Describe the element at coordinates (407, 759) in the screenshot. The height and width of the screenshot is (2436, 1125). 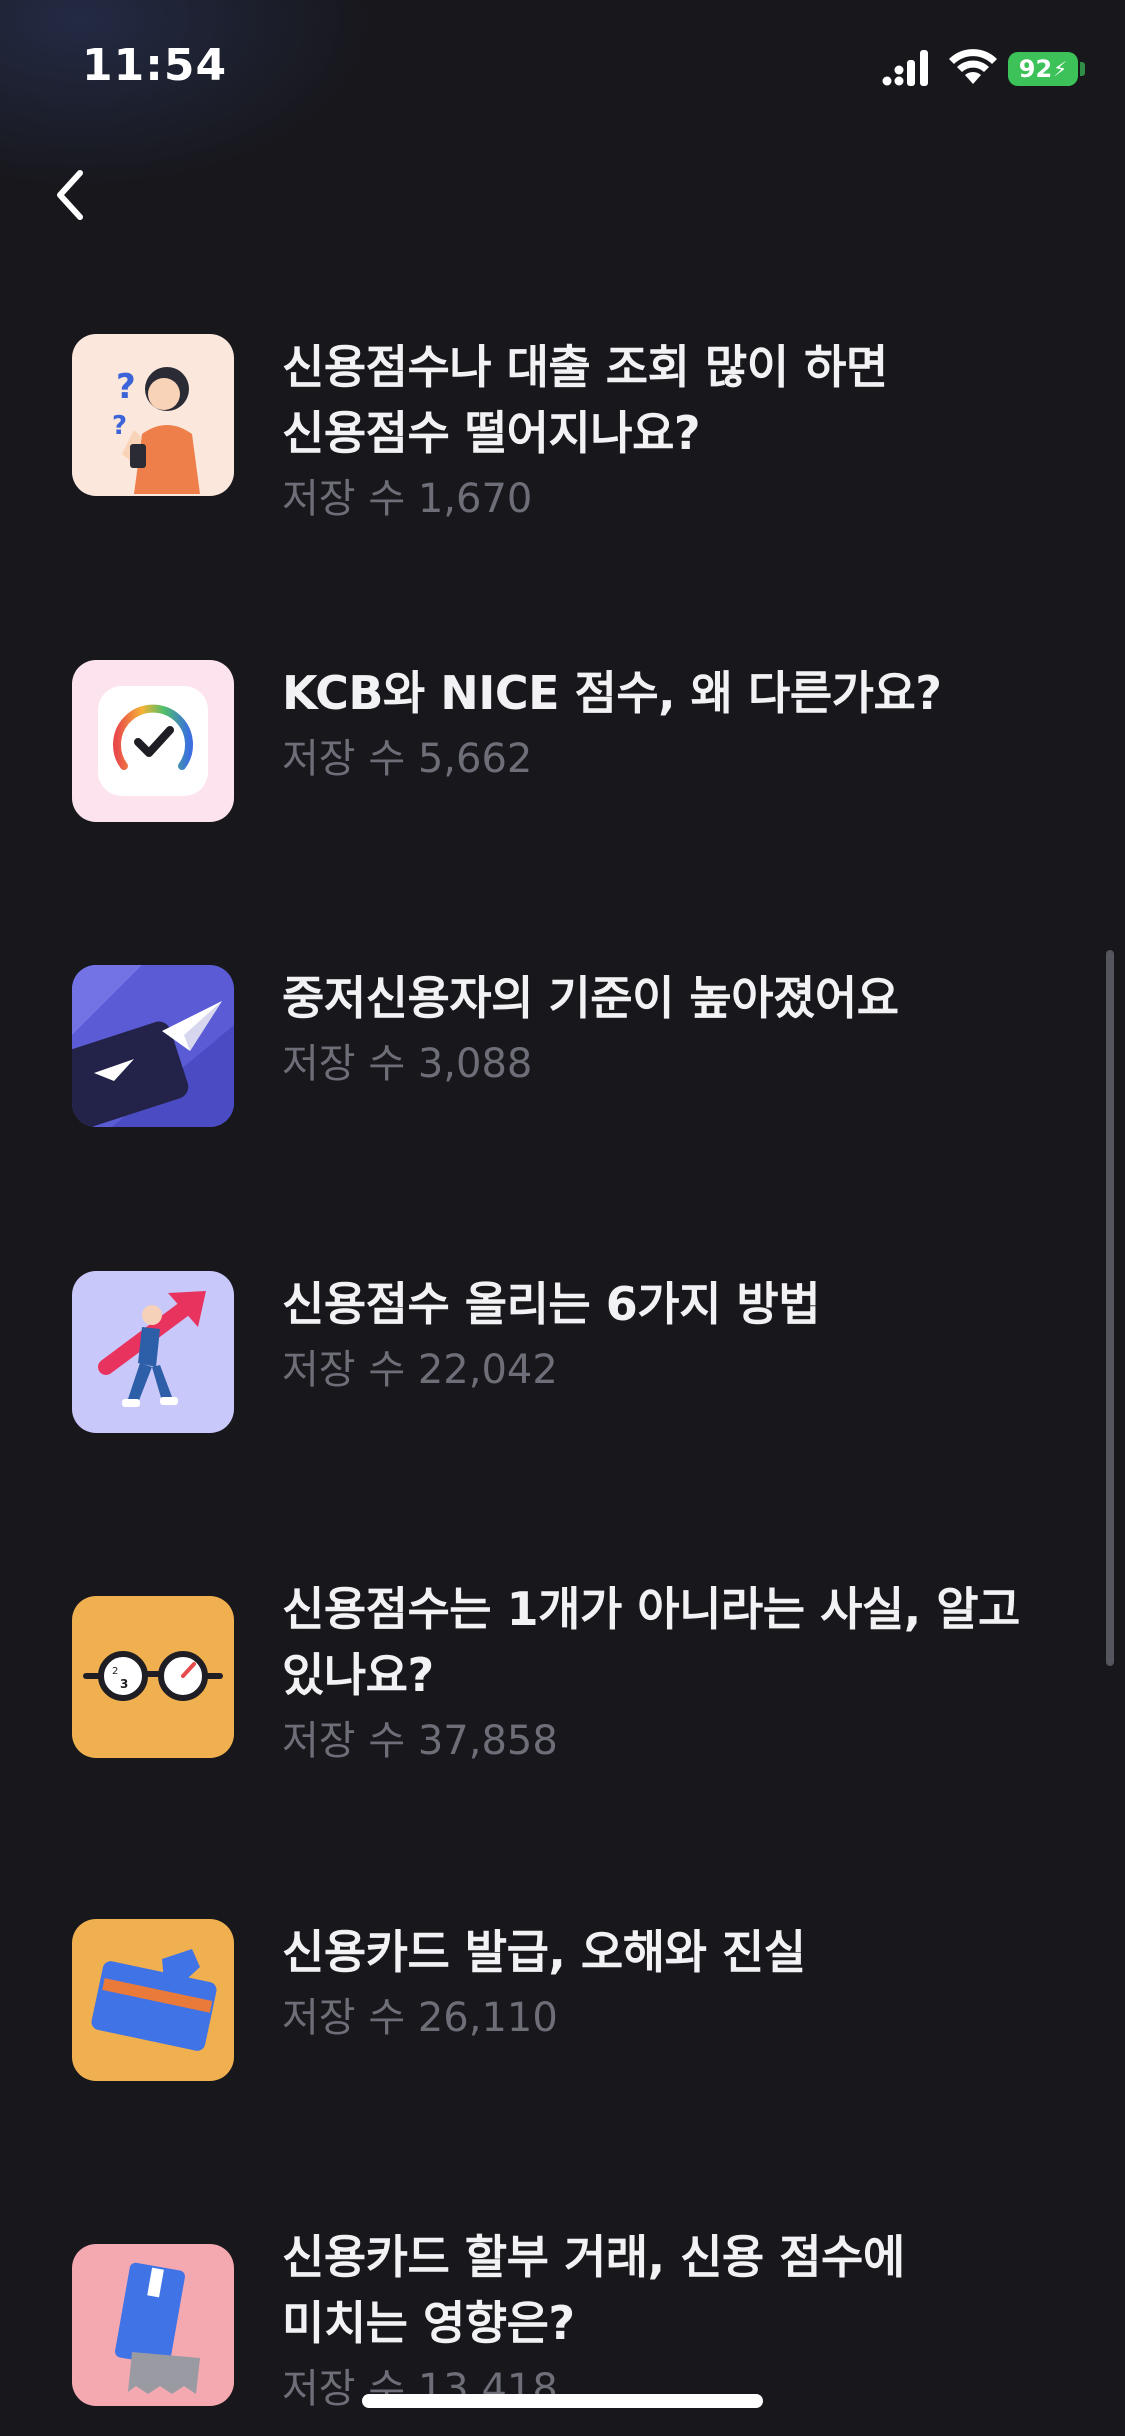
I see `article-save-count: 저장 수 5,662` at that location.